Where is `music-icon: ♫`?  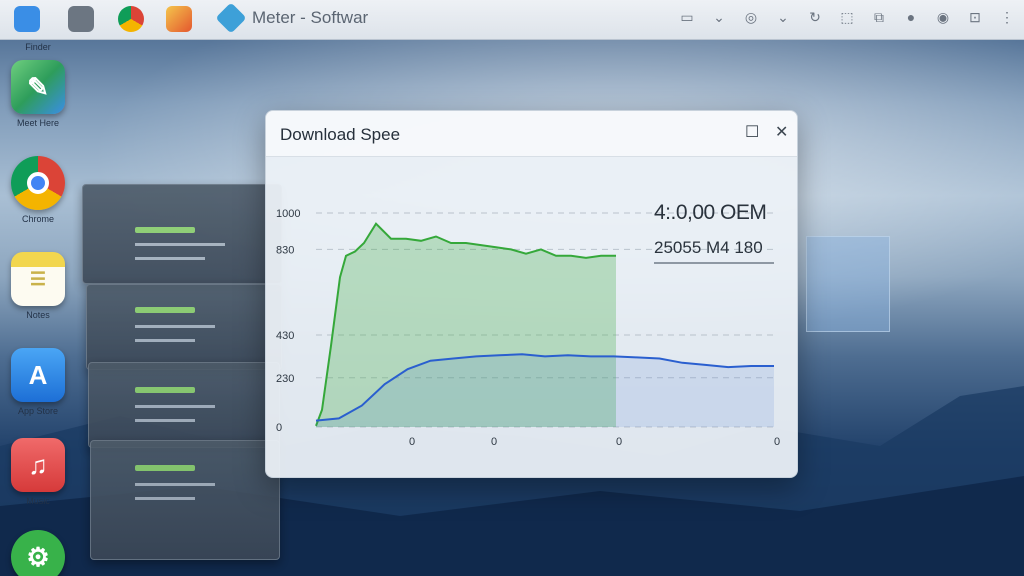
music-icon: ♫ is located at coordinates (38, 465).